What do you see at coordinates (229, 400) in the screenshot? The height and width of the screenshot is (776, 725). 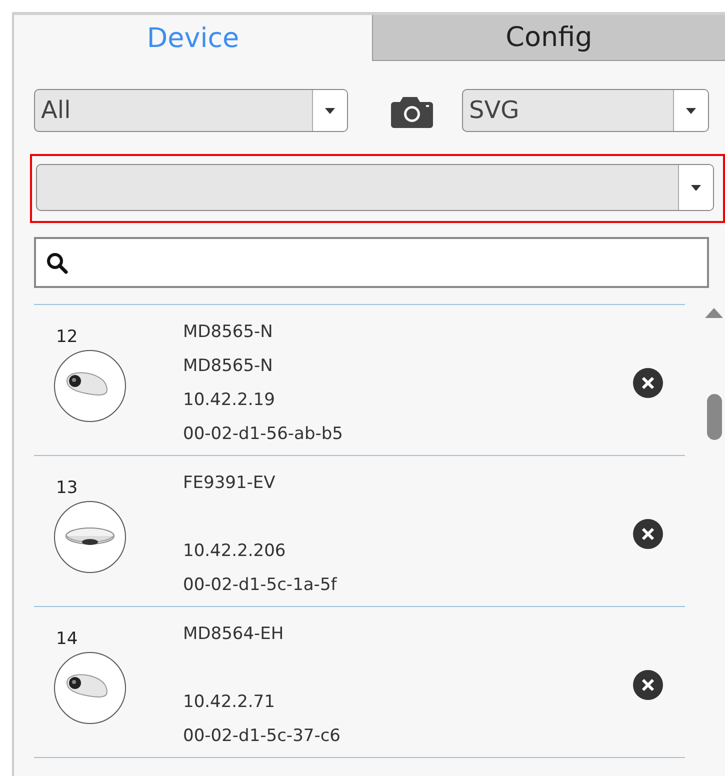 I see `device-ip: 10.42.2.19` at bounding box center [229, 400].